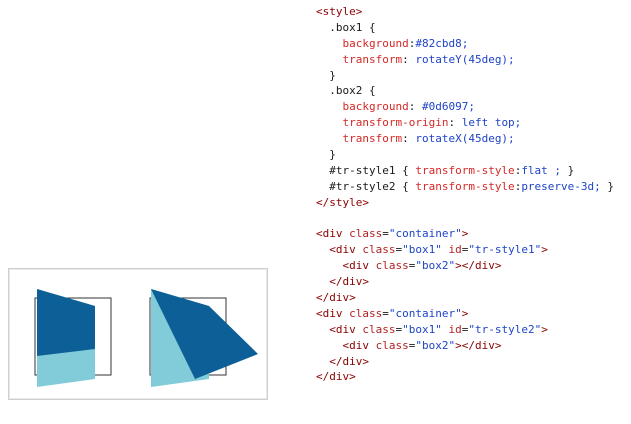 This screenshot has height=424, width=631. I want to click on demo-render-panel, so click(138, 334).